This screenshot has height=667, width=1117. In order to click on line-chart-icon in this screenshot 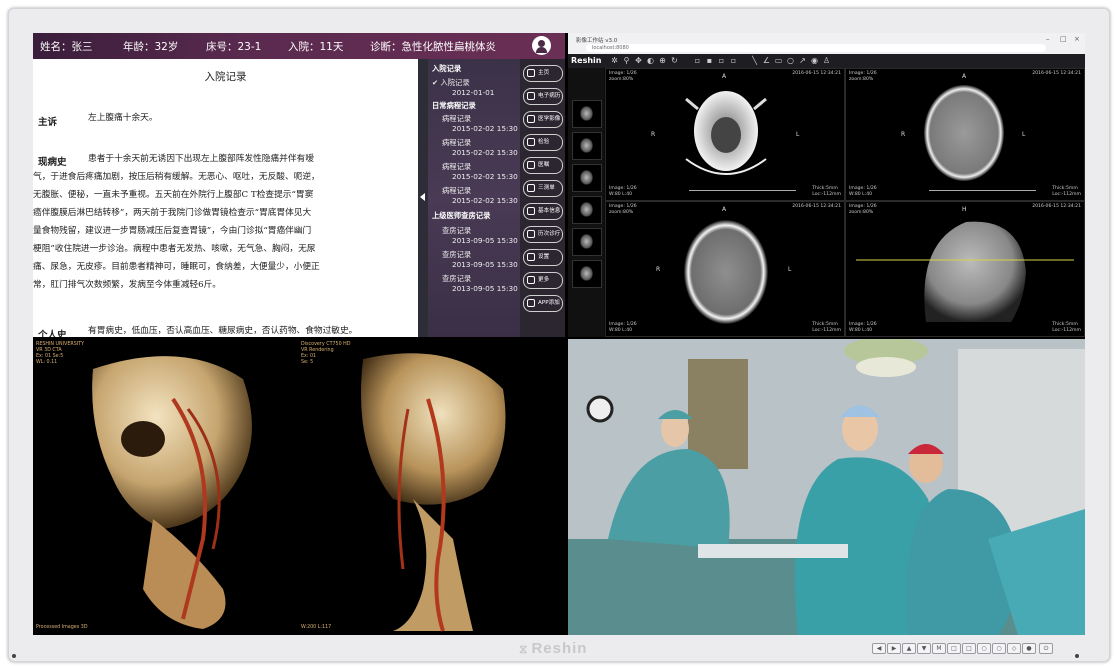, I will do `click(531, 188)`.